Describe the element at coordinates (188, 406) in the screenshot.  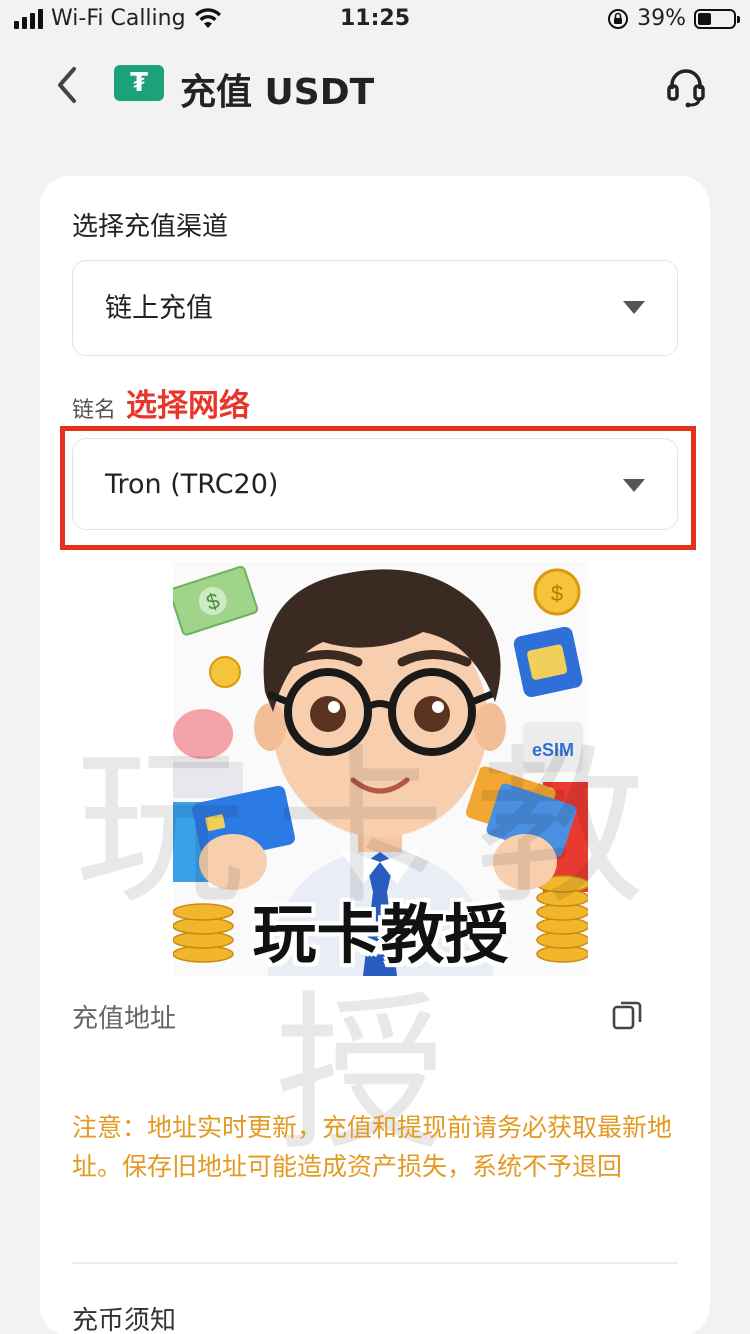
I see `chain-hint-annotation: 选择网络` at that location.